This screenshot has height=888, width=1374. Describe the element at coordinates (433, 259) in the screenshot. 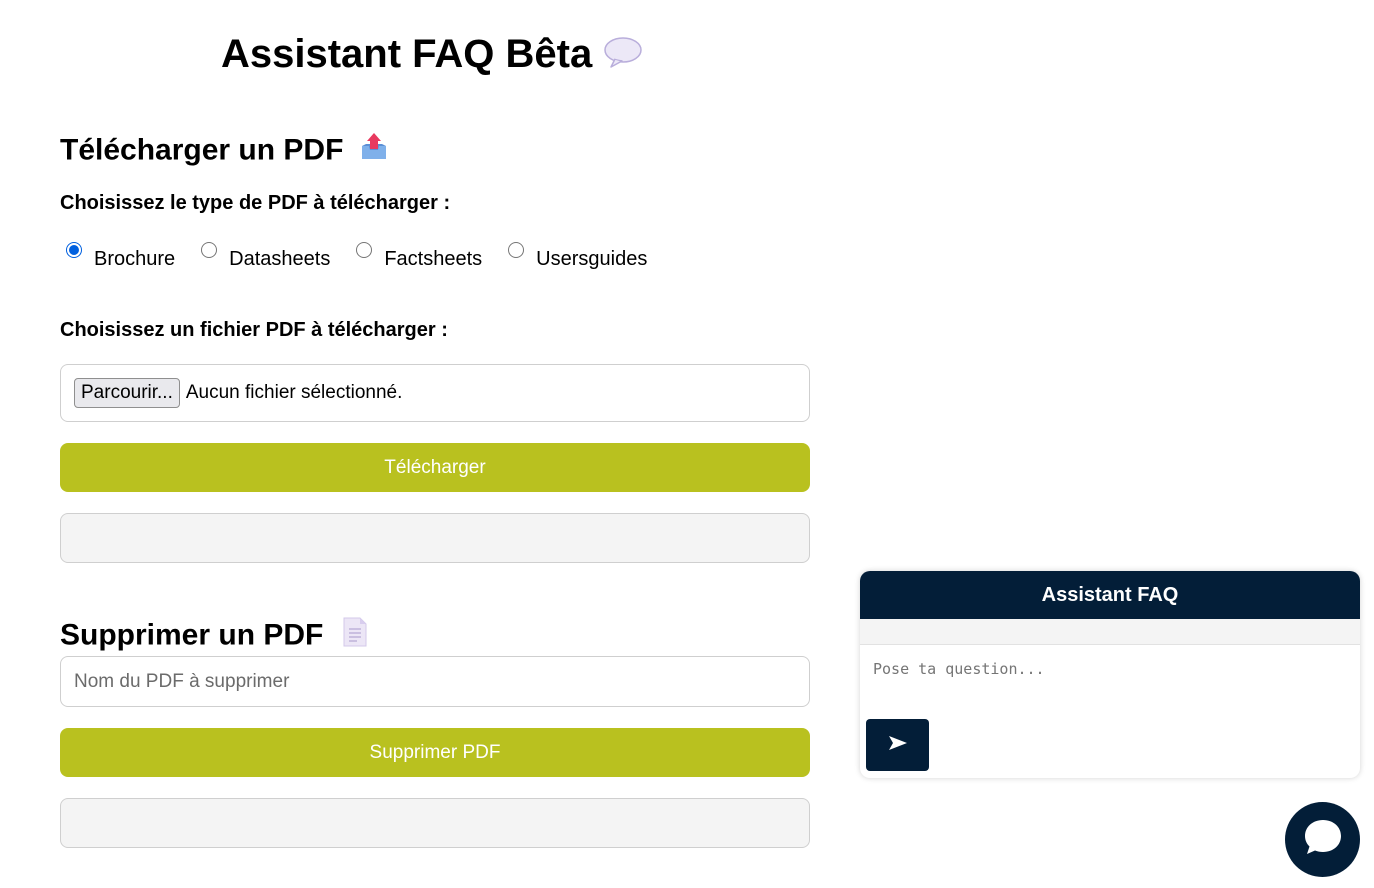

I see `radio-label-factsheets: Factsheets` at that location.